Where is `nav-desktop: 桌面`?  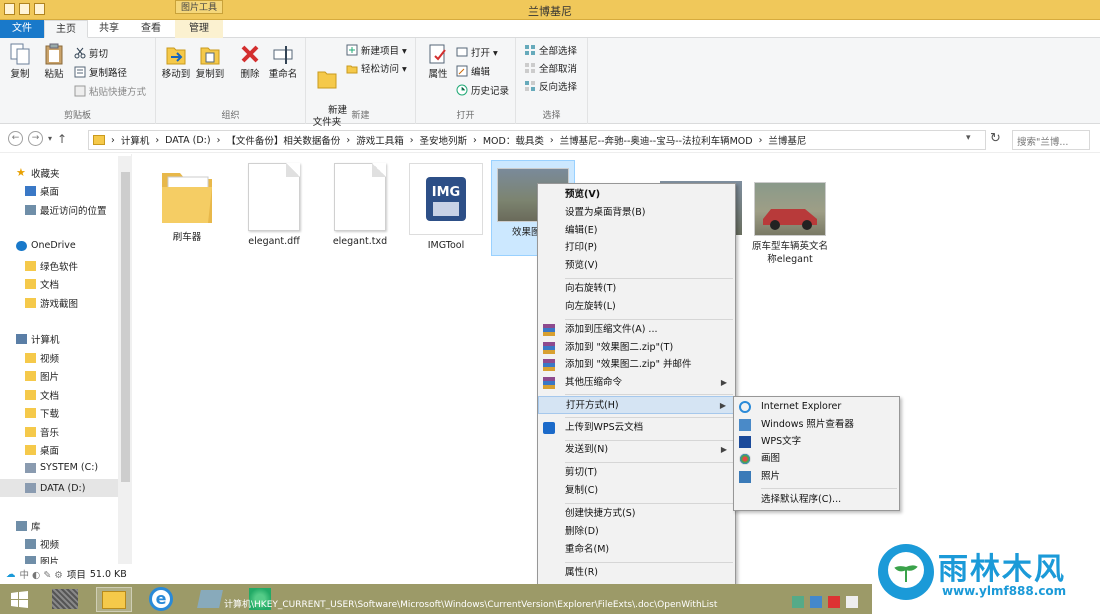
nav-desktop: 桌面 is located at coordinates (42, 191).